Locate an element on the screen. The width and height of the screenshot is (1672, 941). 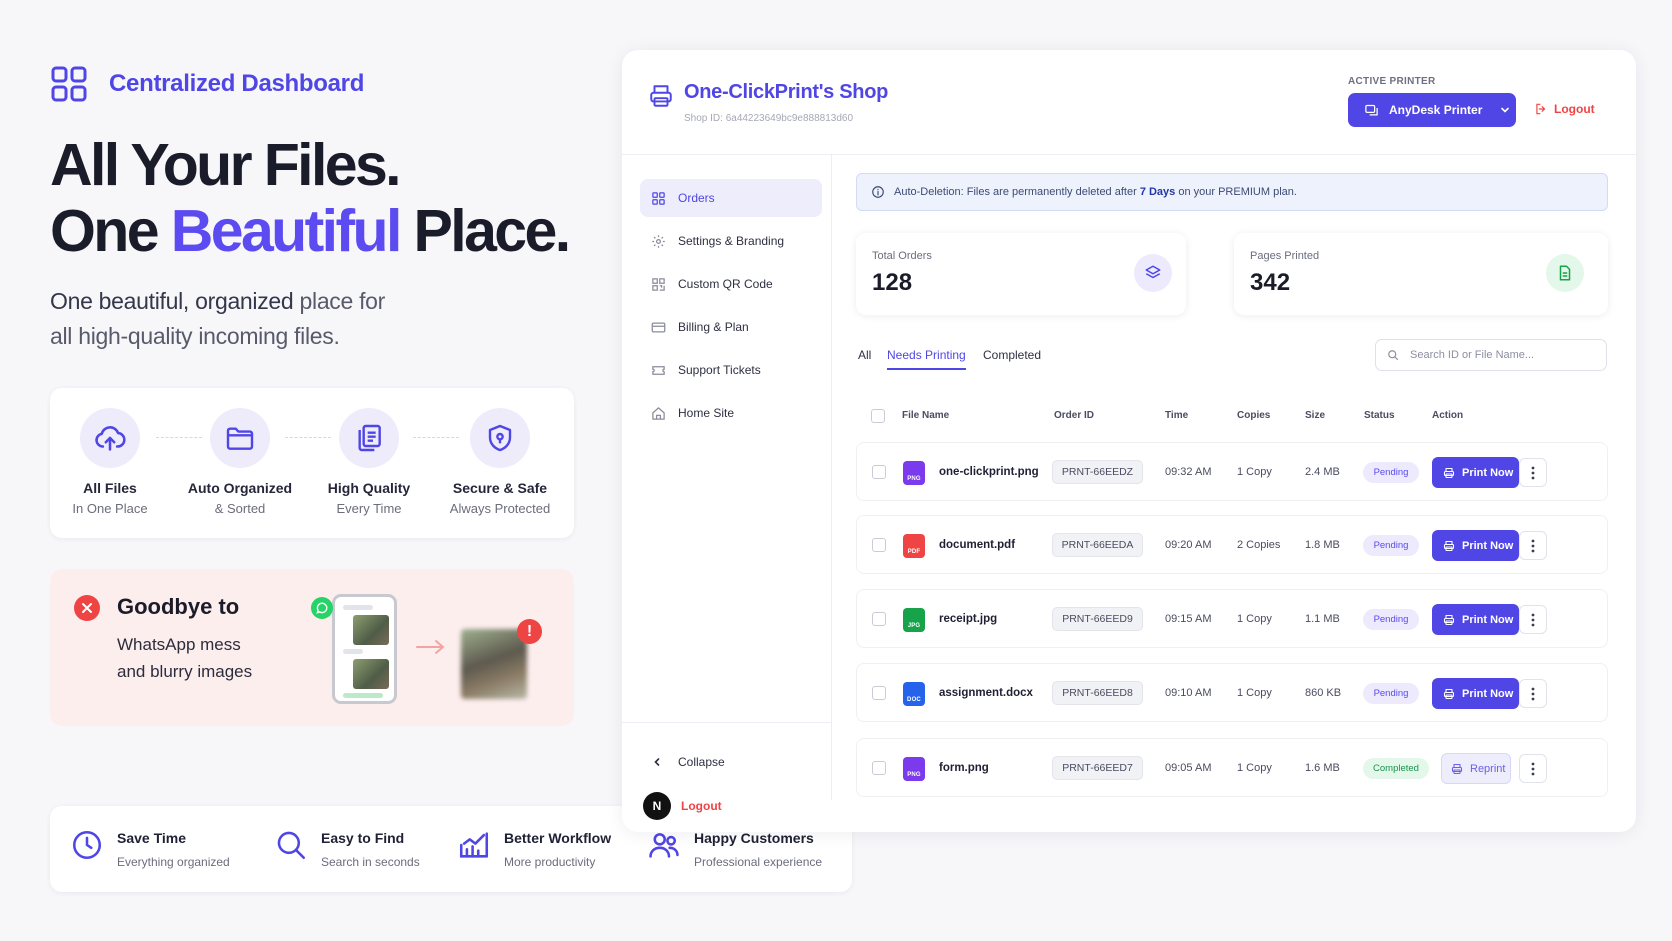
feature-title: Auto Organized is located at coordinates (240, 488).